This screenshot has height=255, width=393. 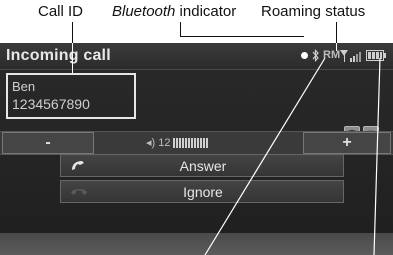 I want to click on roaming-leader, so click(x=336, y=32).